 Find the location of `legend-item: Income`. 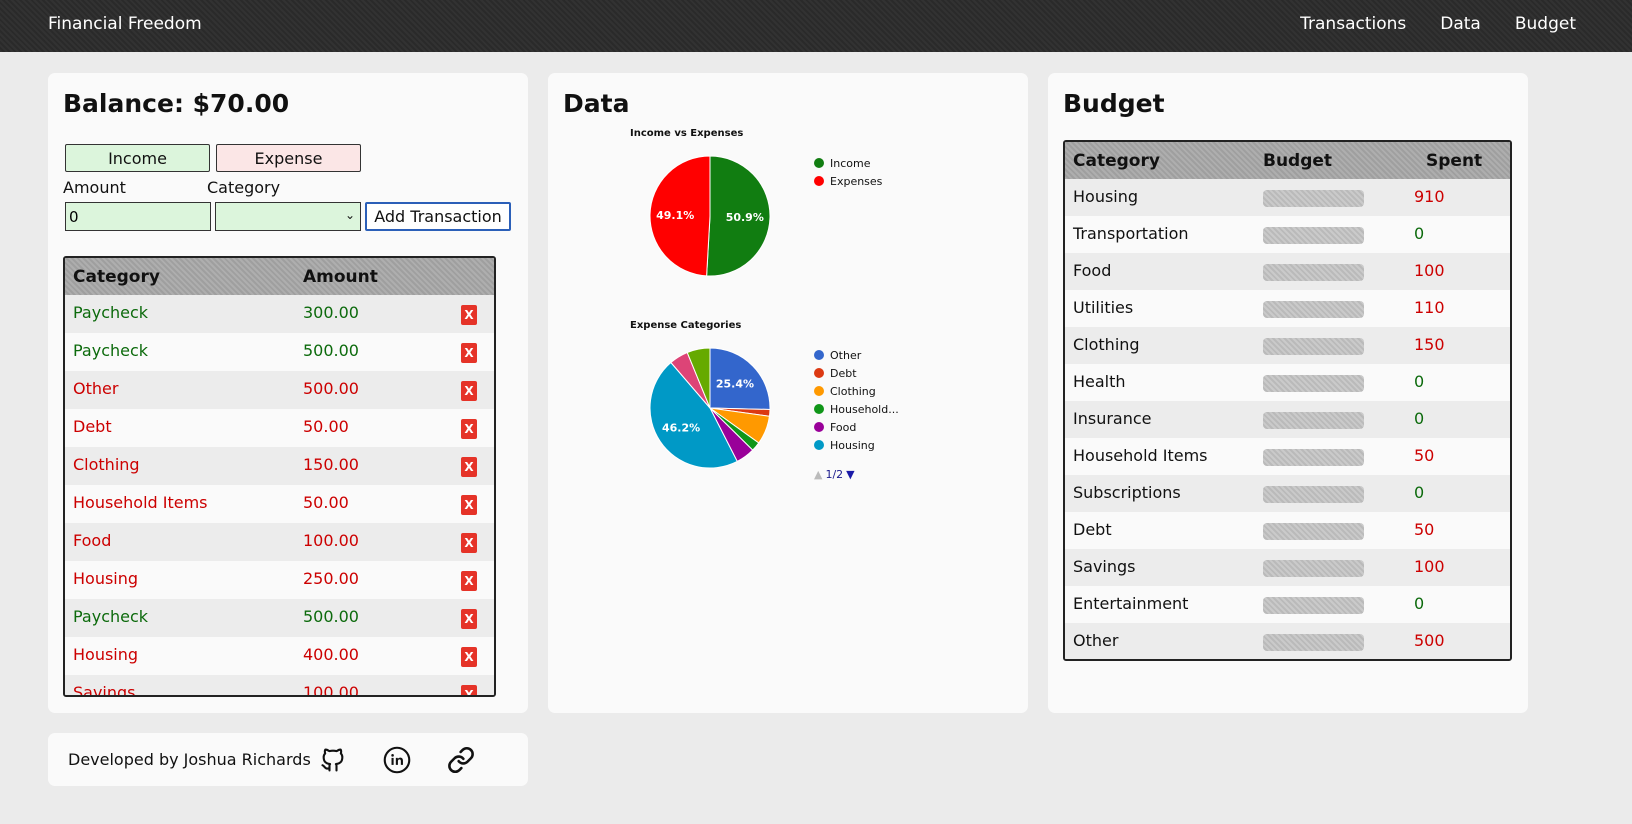

legend-item: Income is located at coordinates (848, 163).